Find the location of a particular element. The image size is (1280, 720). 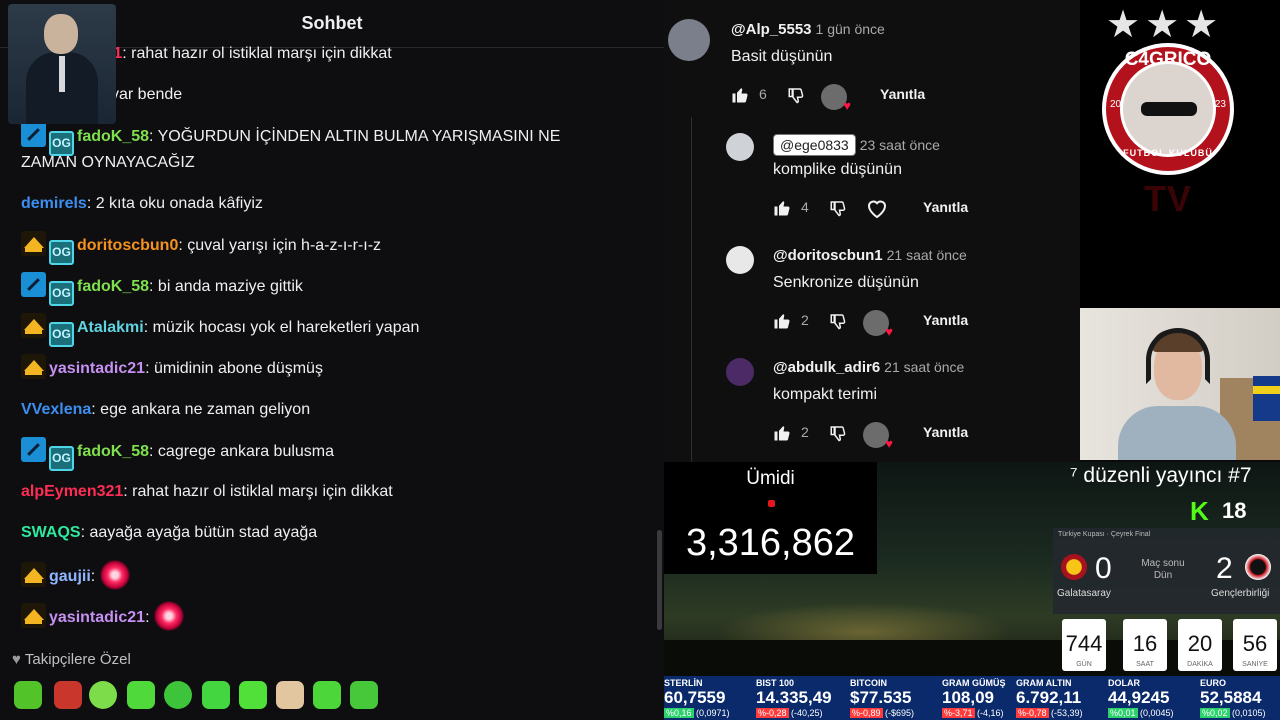

market-change: %-0,28 (-40,25) is located at coordinates (789, 713).